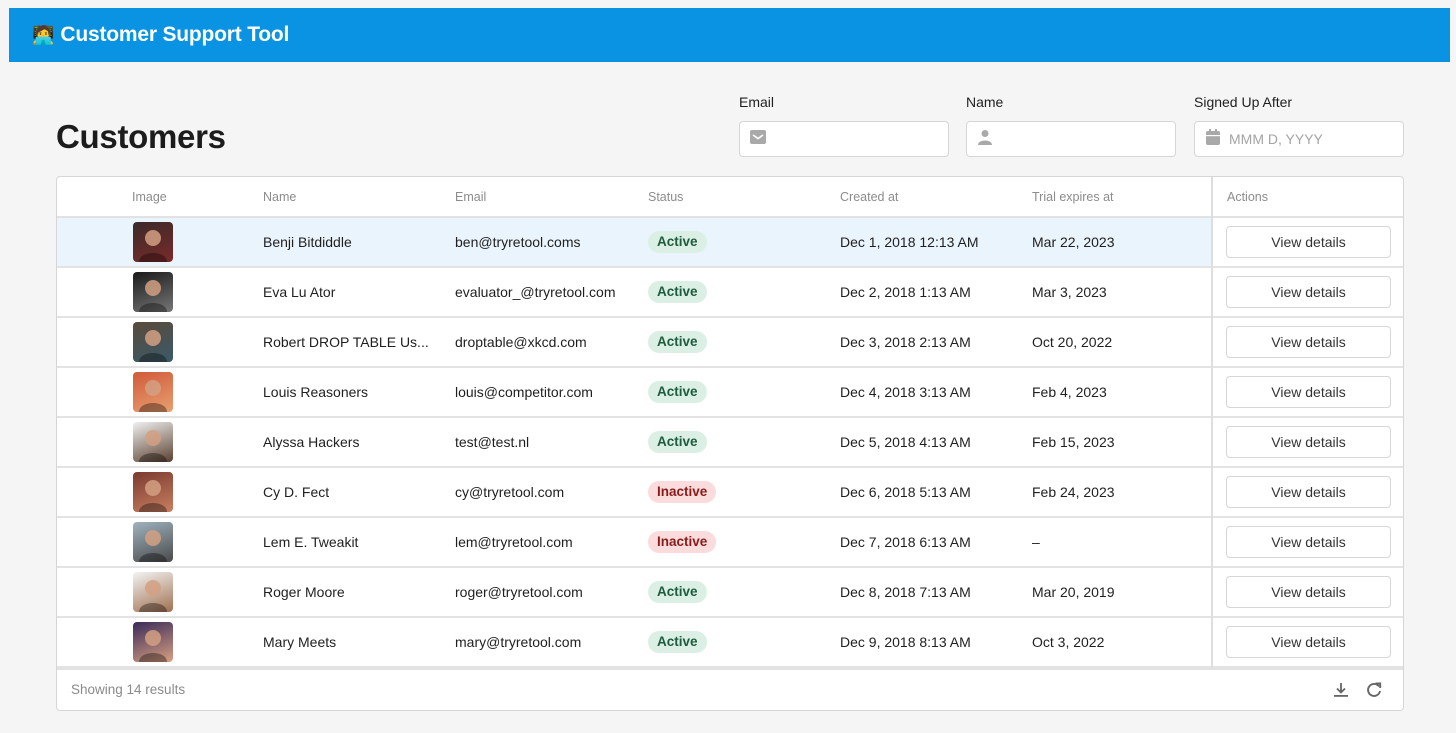  What do you see at coordinates (1213, 139) in the screenshot?
I see `calendar-icon` at bounding box center [1213, 139].